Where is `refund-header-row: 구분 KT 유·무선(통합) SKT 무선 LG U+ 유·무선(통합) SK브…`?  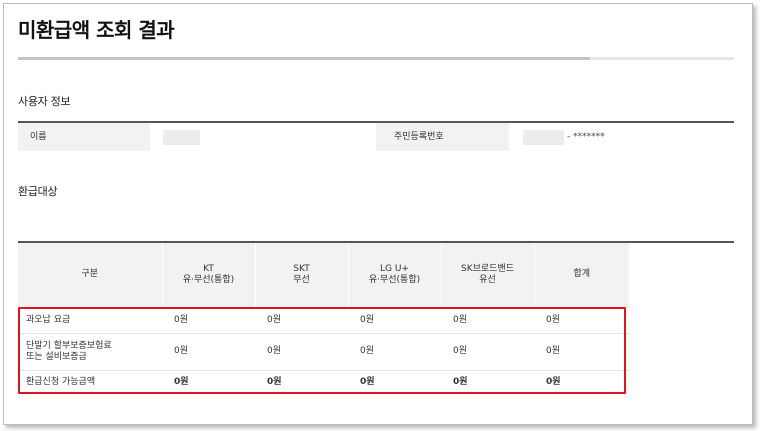 refund-header-row: 구분 KT 유·무선(통합) SKT 무선 LG U+ 유·무선(통합) SK브… is located at coordinates (323, 275).